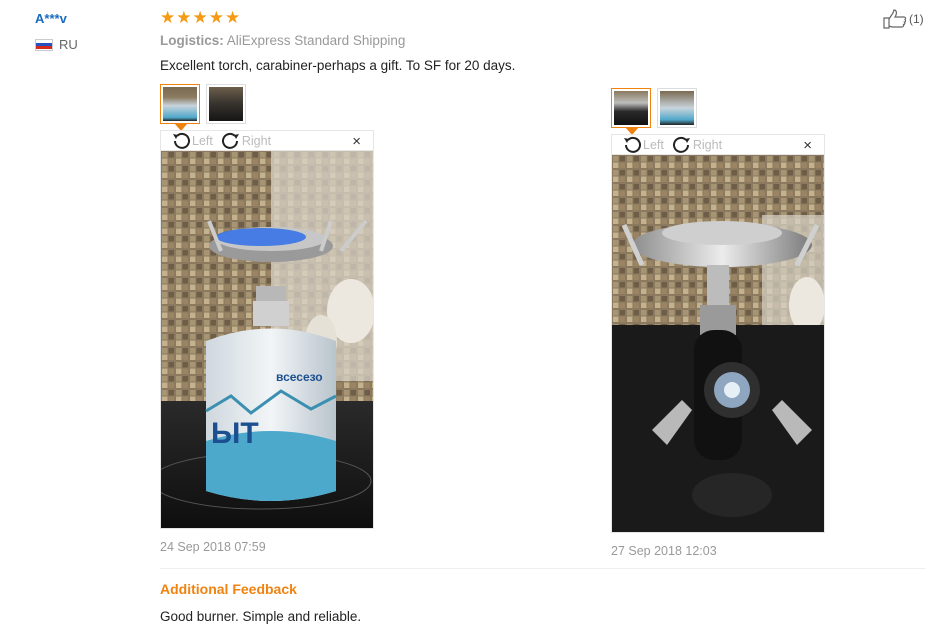 The height and width of the screenshot is (625, 928). I want to click on svg-text: всесезо, so click(299, 377).